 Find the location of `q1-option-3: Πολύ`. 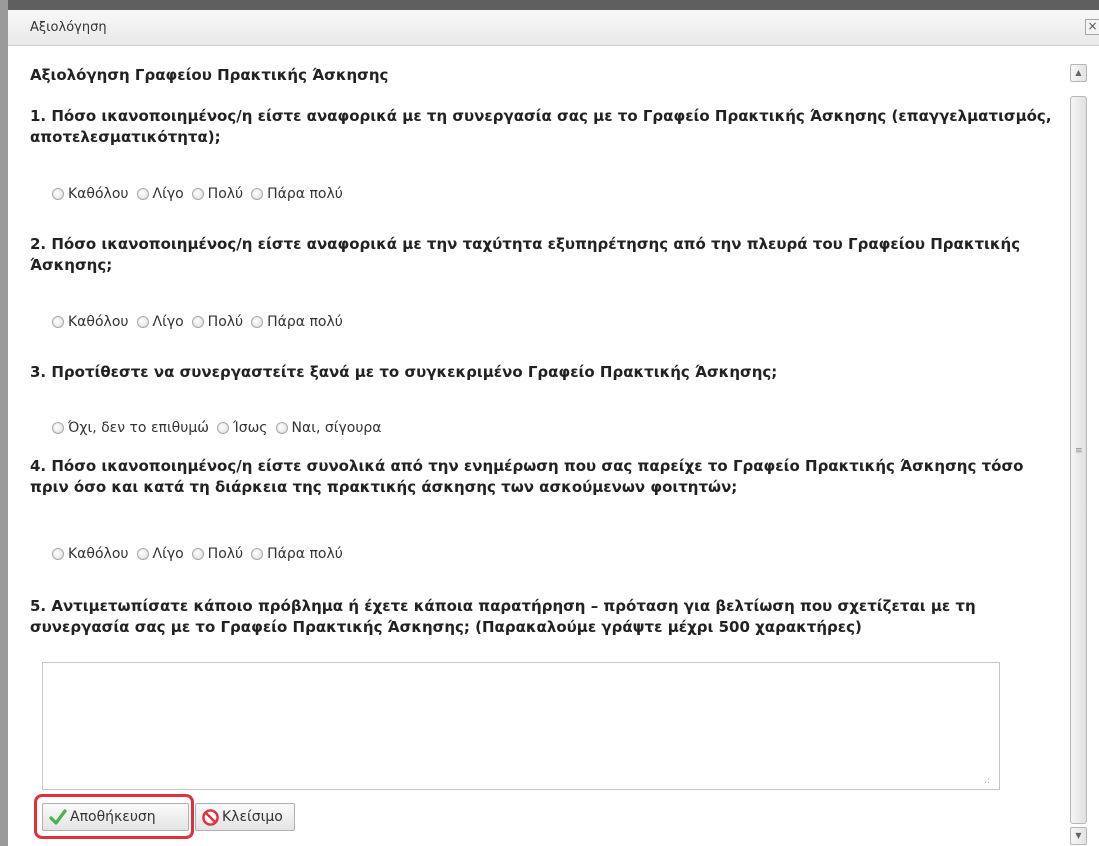

q1-option-3: Πολύ is located at coordinates (217, 194).